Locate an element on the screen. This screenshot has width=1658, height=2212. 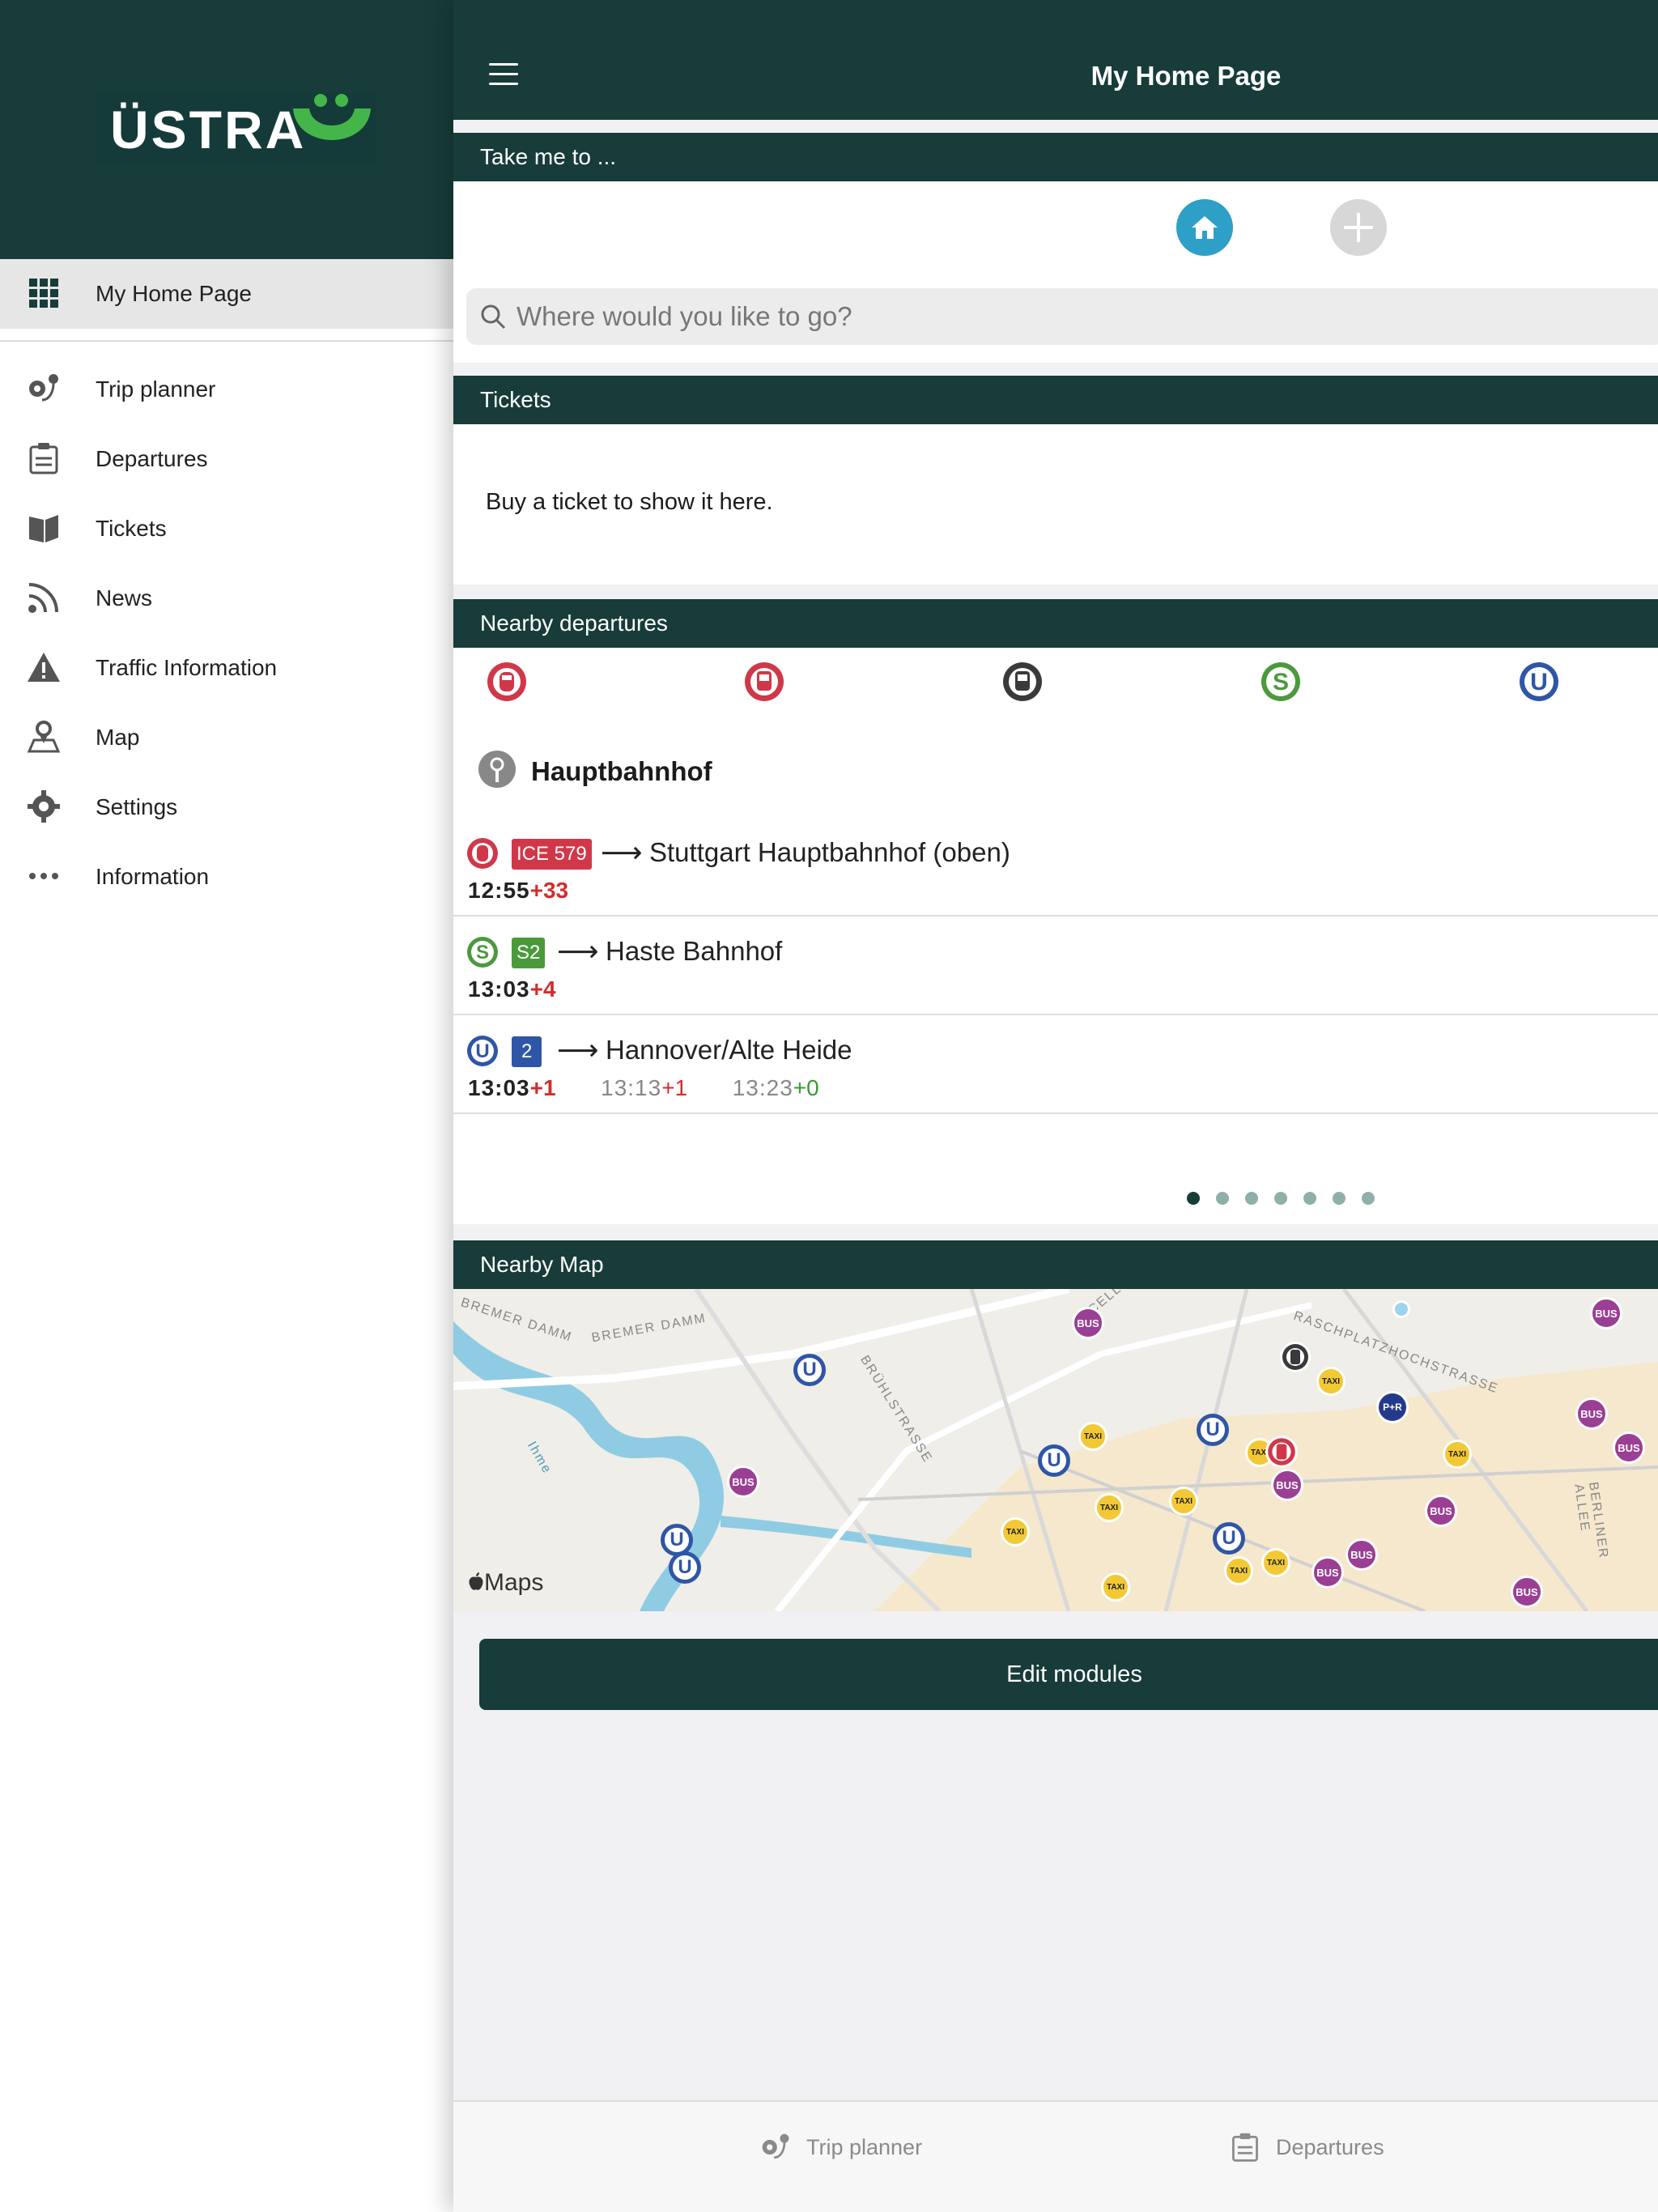
sidebar-item-news: News is located at coordinates (226, 598).